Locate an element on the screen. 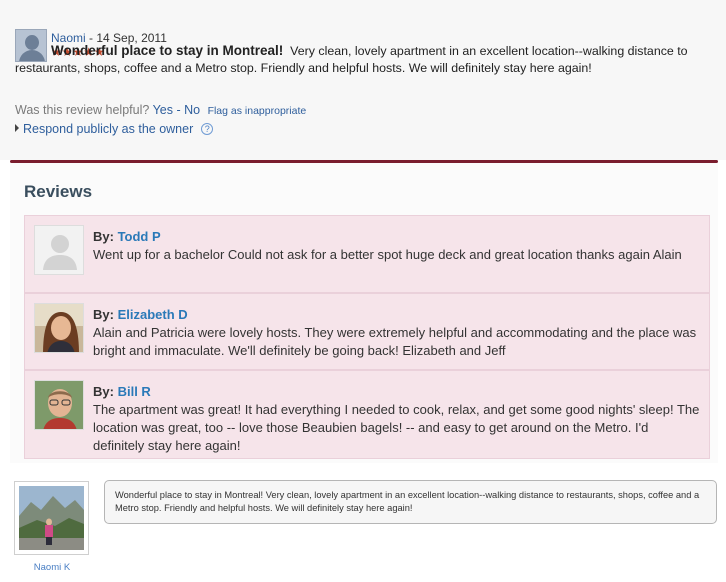 The height and width of the screenshot is (582, 726). helpful-no-link: No is located at coordinates (192, 110).